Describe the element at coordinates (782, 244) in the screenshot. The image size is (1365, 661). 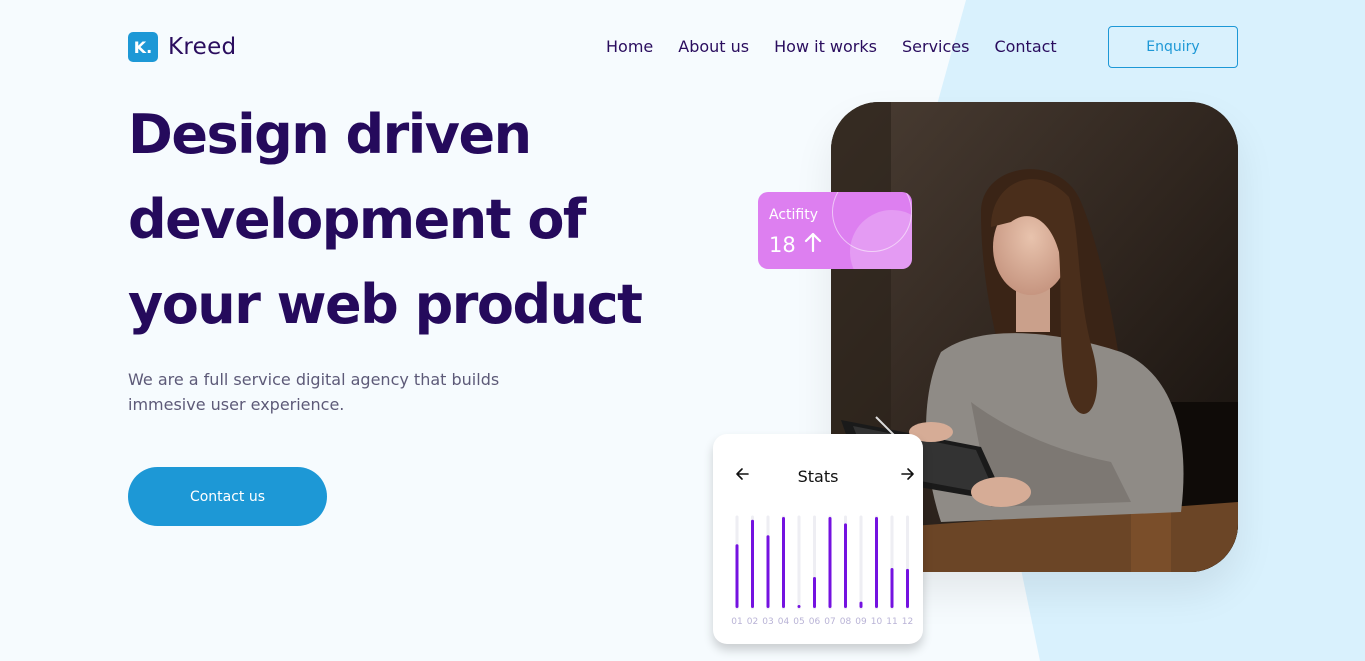
I see `activity-value: 18` at that location.